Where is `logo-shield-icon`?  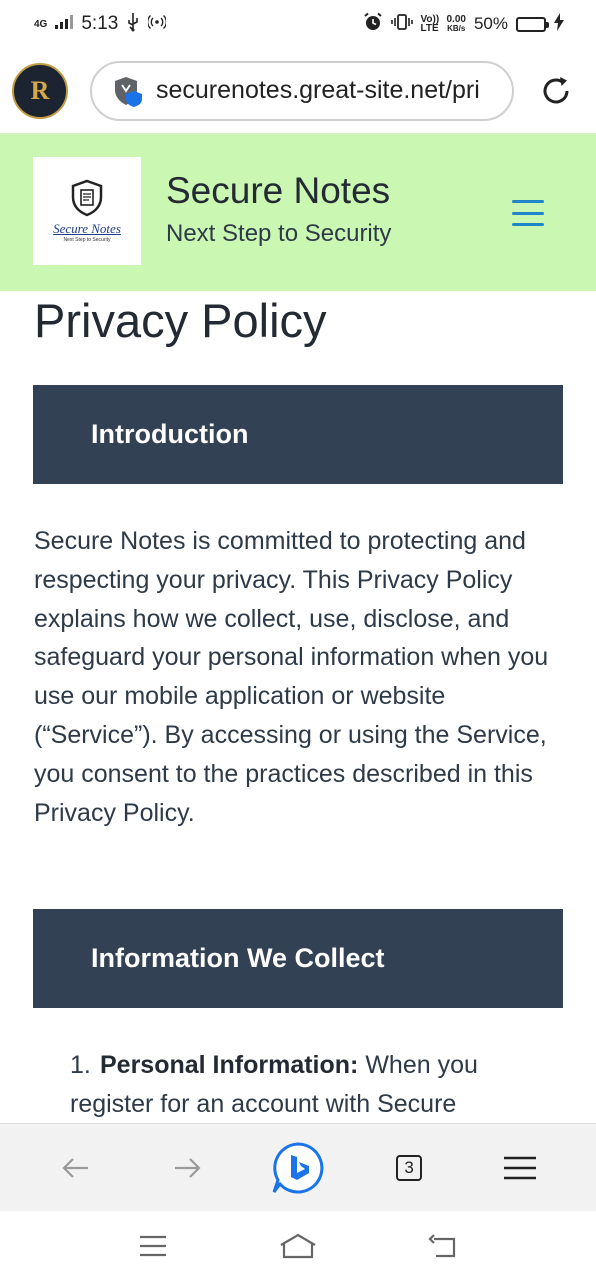
logo-shield-icon is located at coordinates (87, 198).